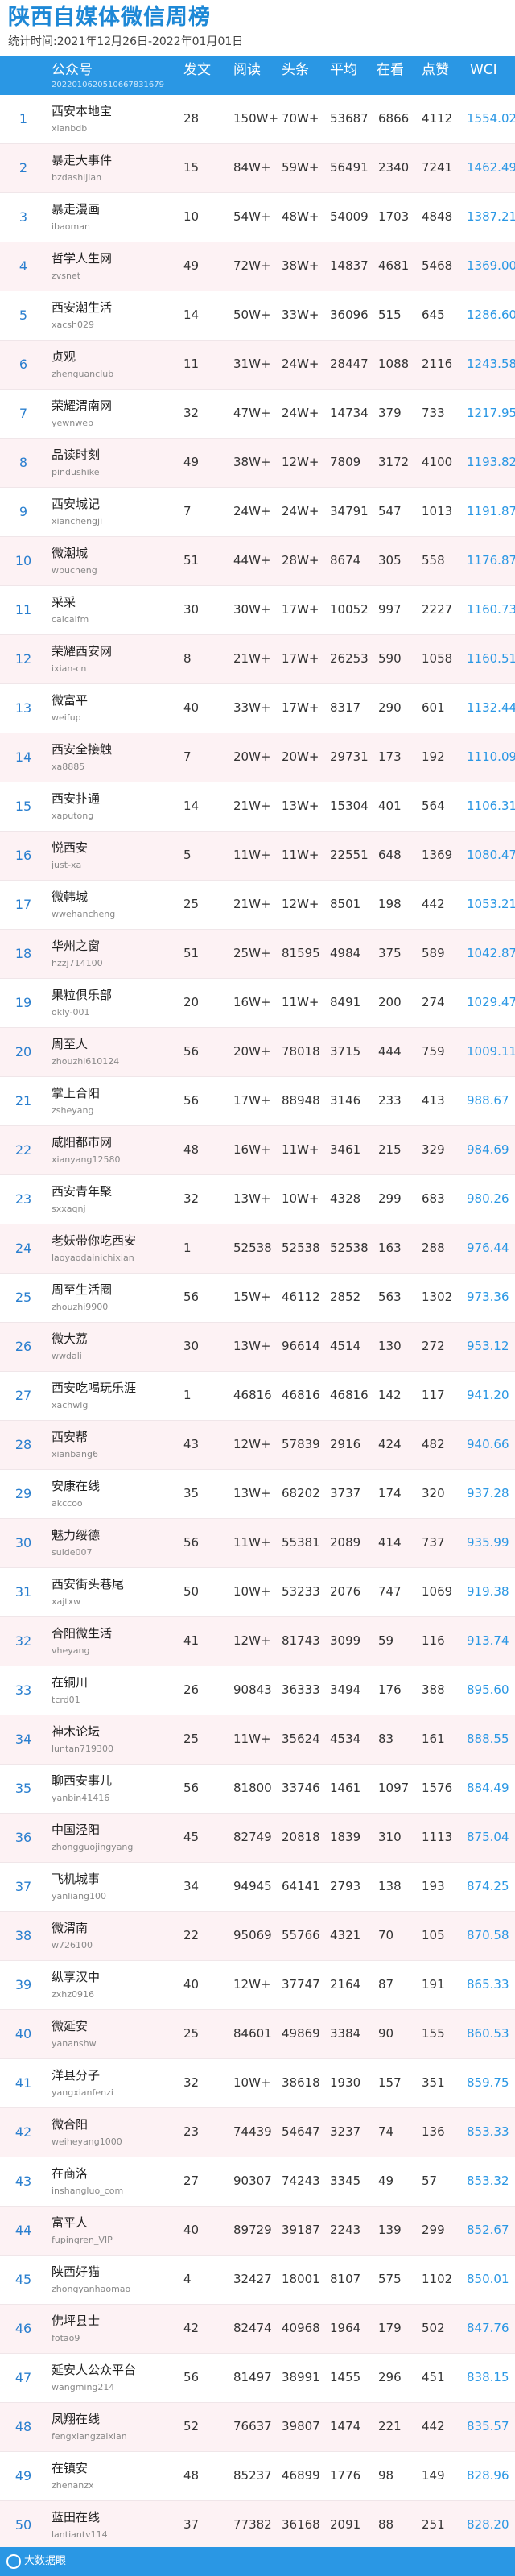  What do you see at coordinates (433, 413) in the screenshot?
I see `cell-likes: 733` at bounding box center [433, 413].